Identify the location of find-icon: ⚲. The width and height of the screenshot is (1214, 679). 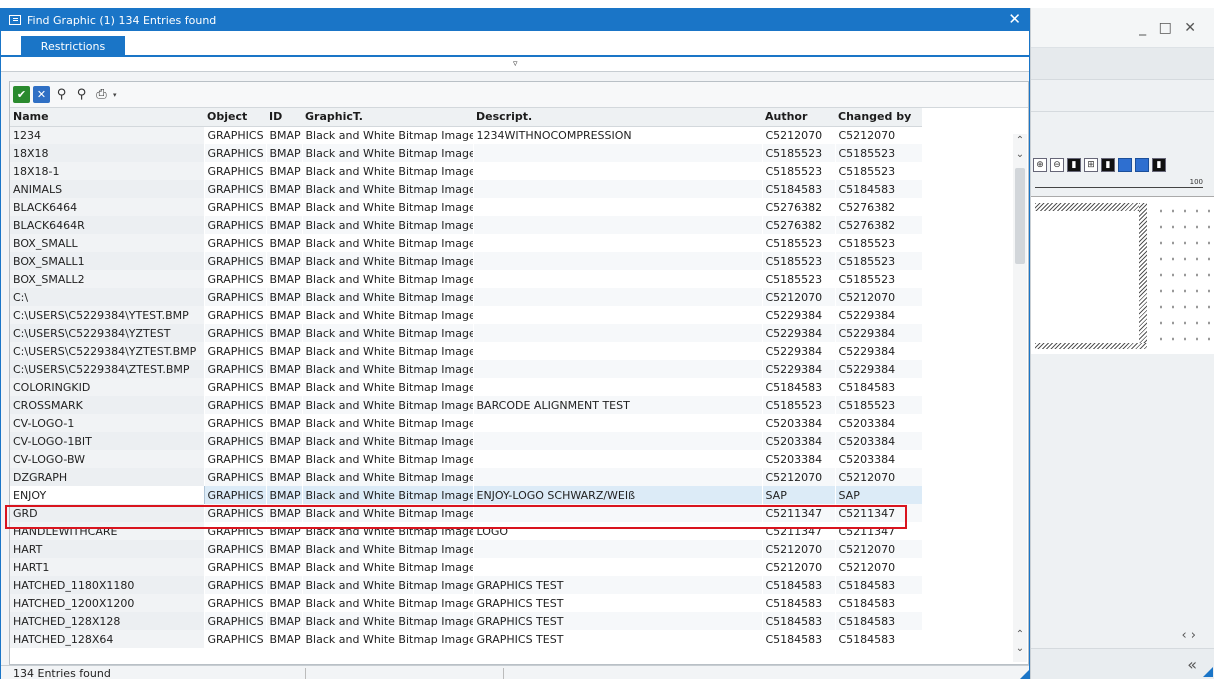
(61, 94).